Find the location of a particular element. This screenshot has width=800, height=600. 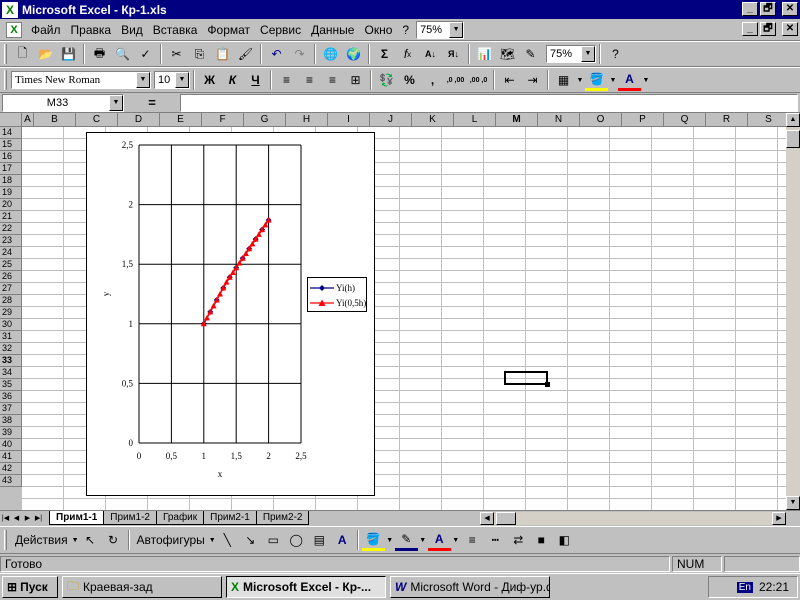

percent-button: % is located at coordinates (409, 80).